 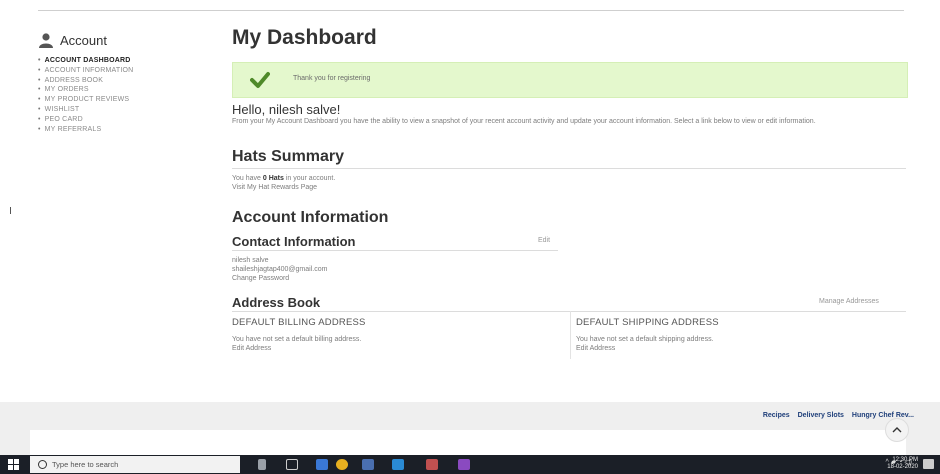 I want to click on change-password-link: Change Password, so click(x=260, y=278).